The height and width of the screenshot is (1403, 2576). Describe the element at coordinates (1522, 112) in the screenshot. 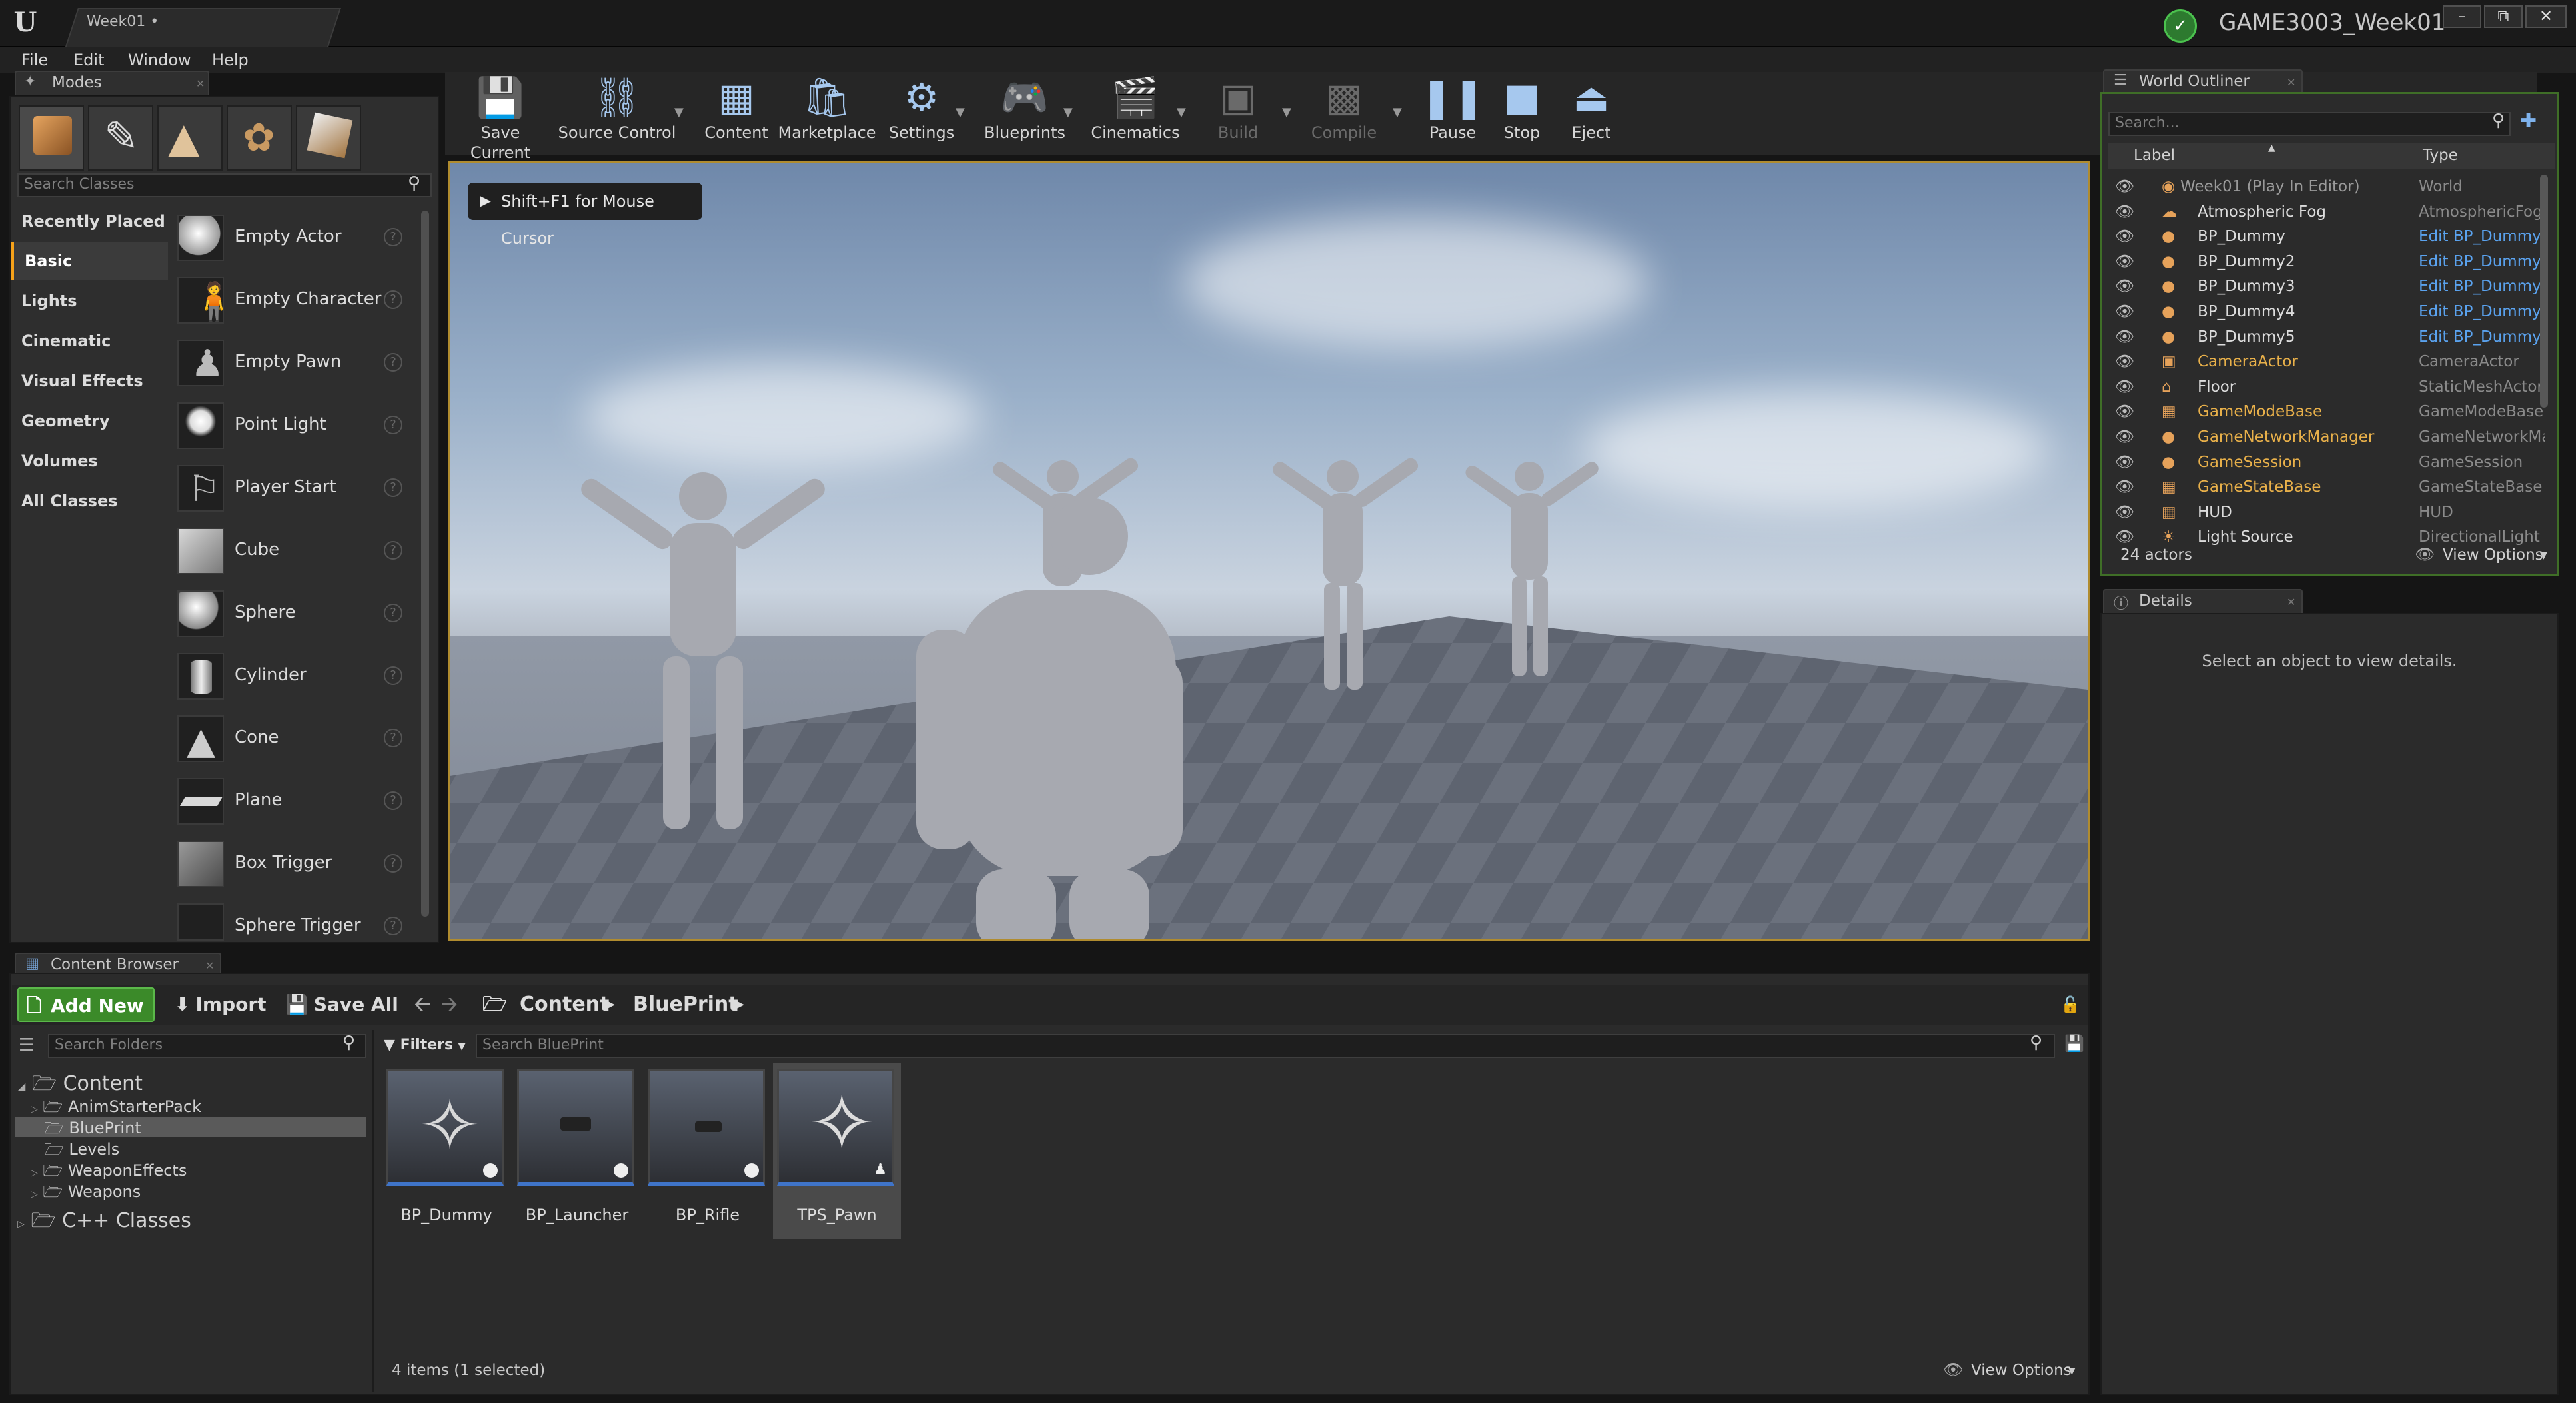

I see `stop-button: ■ Stop` at that location.